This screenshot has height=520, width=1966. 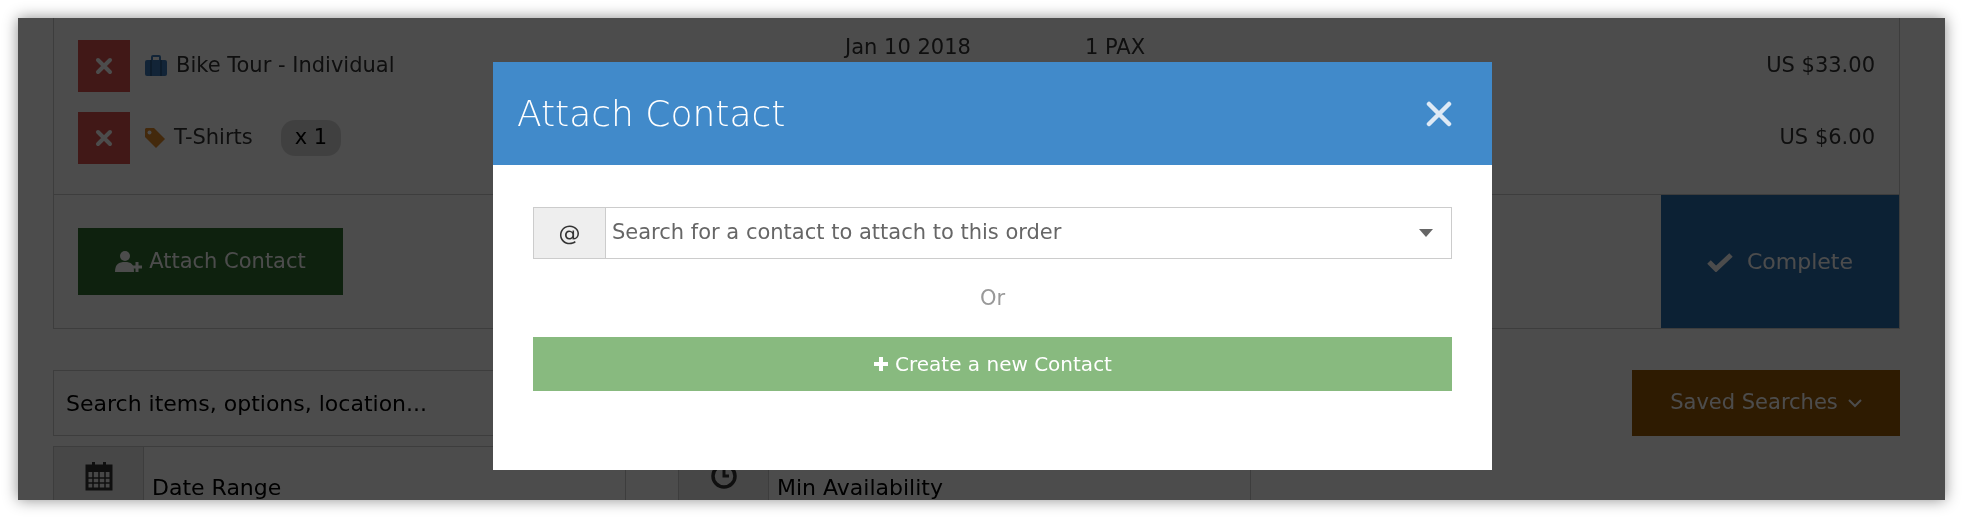 What do you see at coordinates (1827, 138) in the screenshot?
I see `item-price: US $6.00` at bounding box center [1827, 138].